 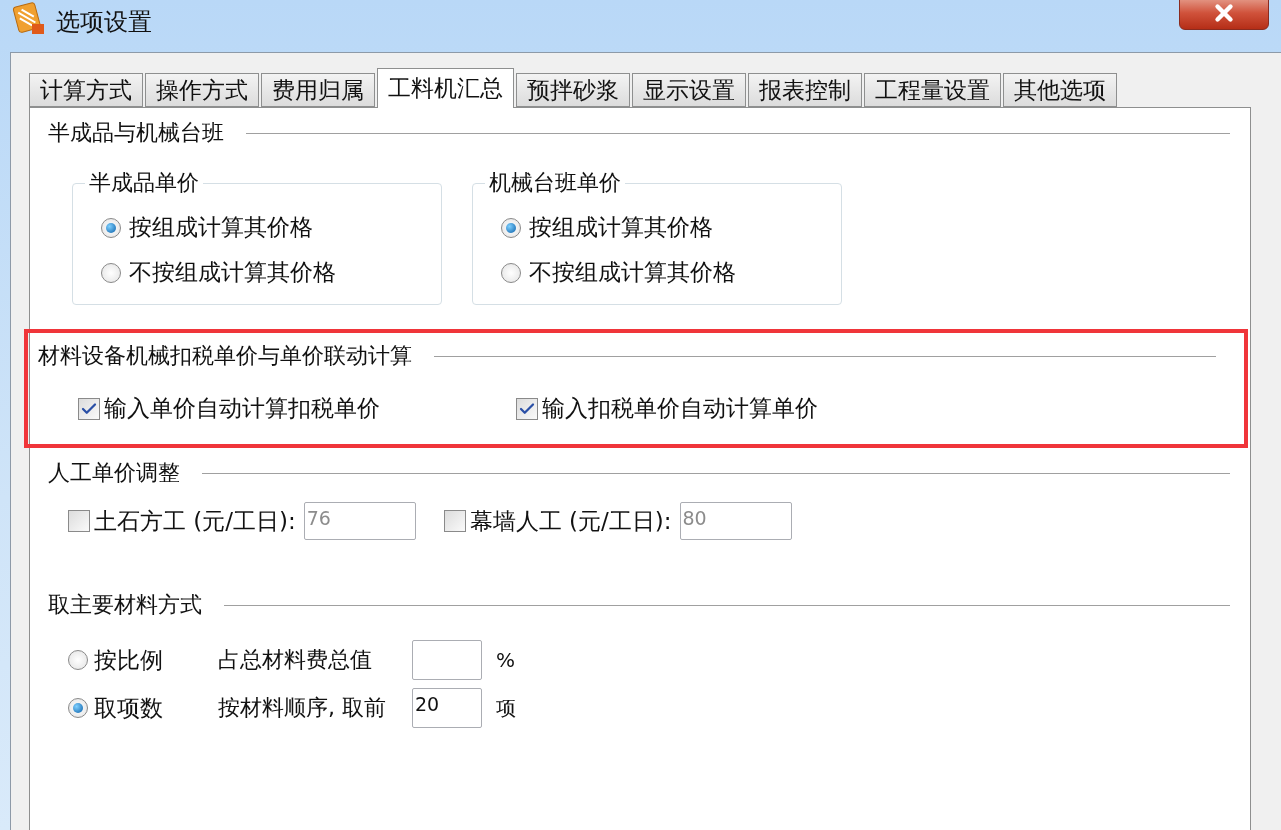 What do you see at coordinates (573, 90) in the screenshot?
I see `tab: 预拌砂浆` at bounding box center [573, 90].